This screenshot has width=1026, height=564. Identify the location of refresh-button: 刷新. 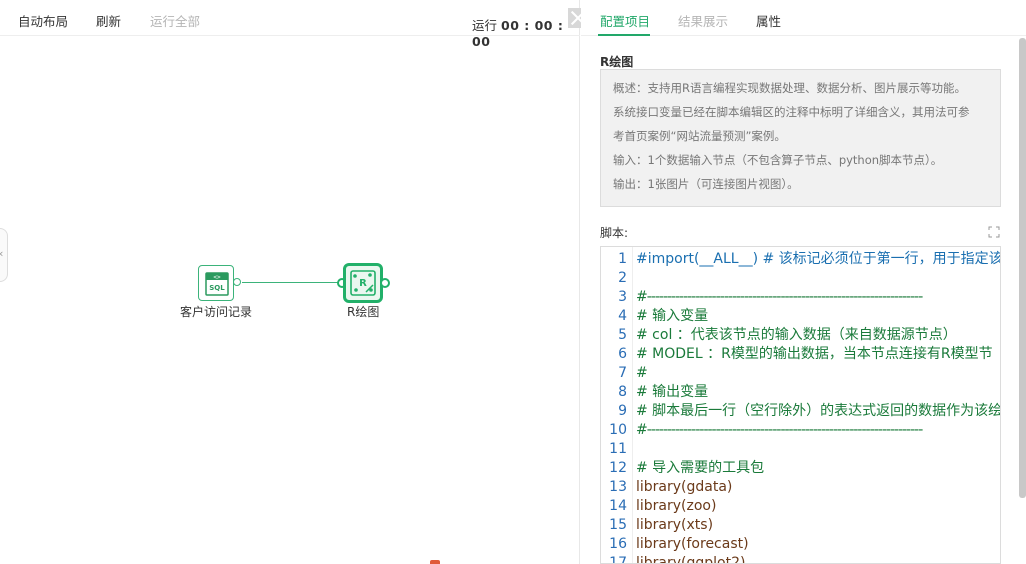
(108, 20).